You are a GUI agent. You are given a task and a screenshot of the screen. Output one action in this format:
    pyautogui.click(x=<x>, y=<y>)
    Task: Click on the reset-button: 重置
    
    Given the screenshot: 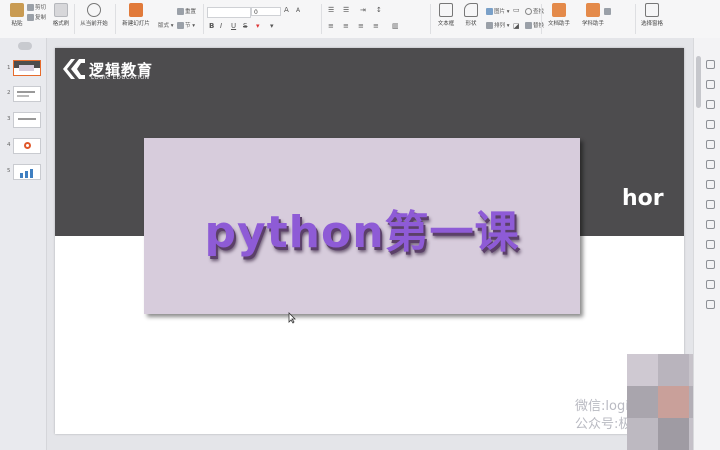 What is the action you would take?
    pyautogui.click(x=186, y=12)
    